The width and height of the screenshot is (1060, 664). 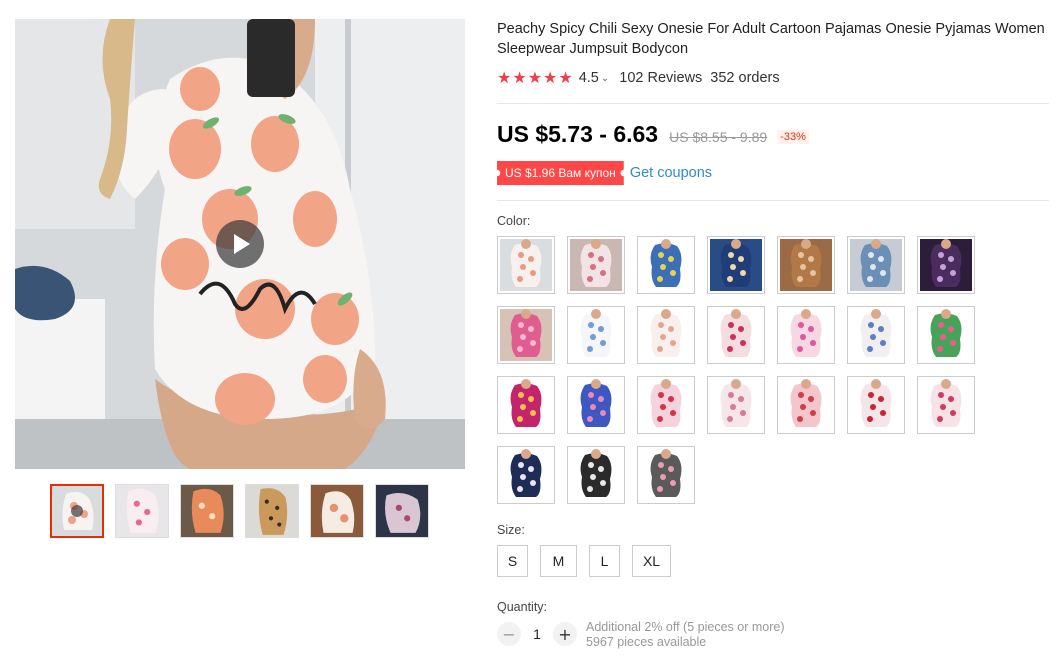 I want to click on rating-value: 4.5, so click(x=589, y=78).